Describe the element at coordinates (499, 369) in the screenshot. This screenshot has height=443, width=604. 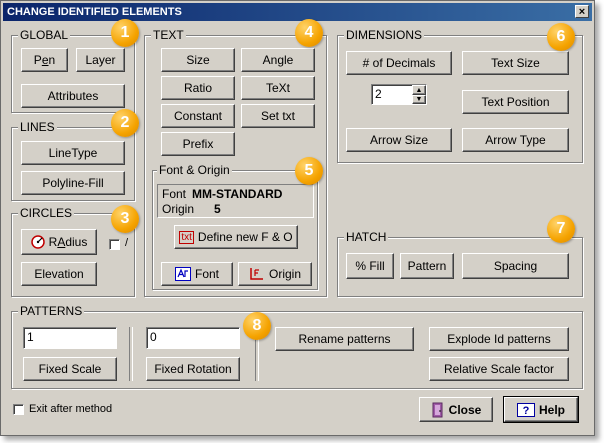
I see `relative-scale-factor-button: Relative Scale factor` at that location.